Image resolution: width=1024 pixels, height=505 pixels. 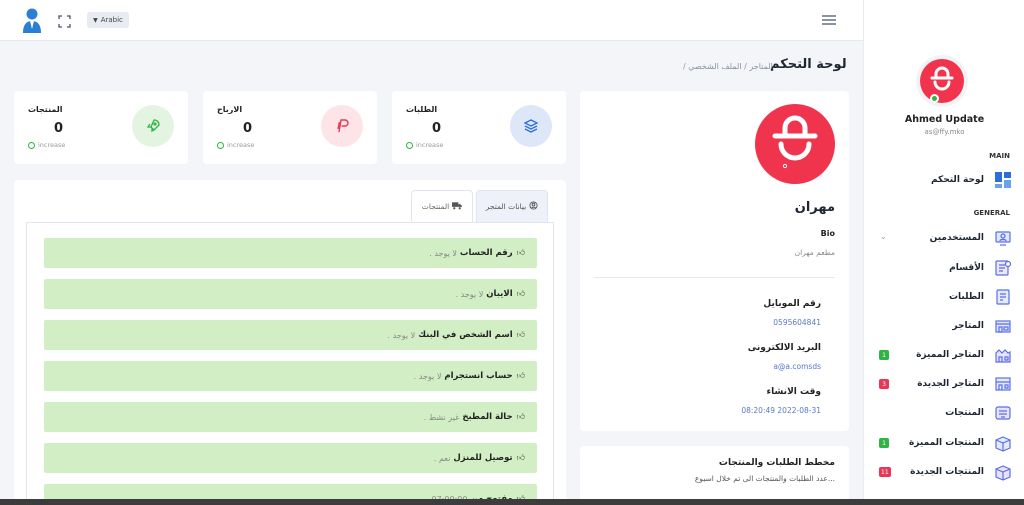 What do you see at coordinates (290, 294) in the screenshot?
I see `store-info-row: . لا يوجد الايبان 👍︎` at bounding box center [290, 294].